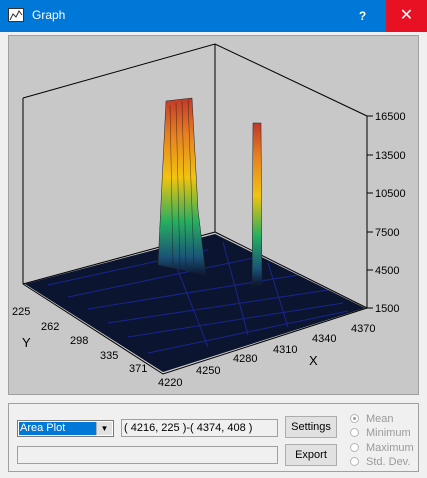 This screenshot has height=478, width=427. What do you see at coordinates (390, 194) in the screenshot?
I see `z-tick-label: 10500` at bounding box center [390, 194].